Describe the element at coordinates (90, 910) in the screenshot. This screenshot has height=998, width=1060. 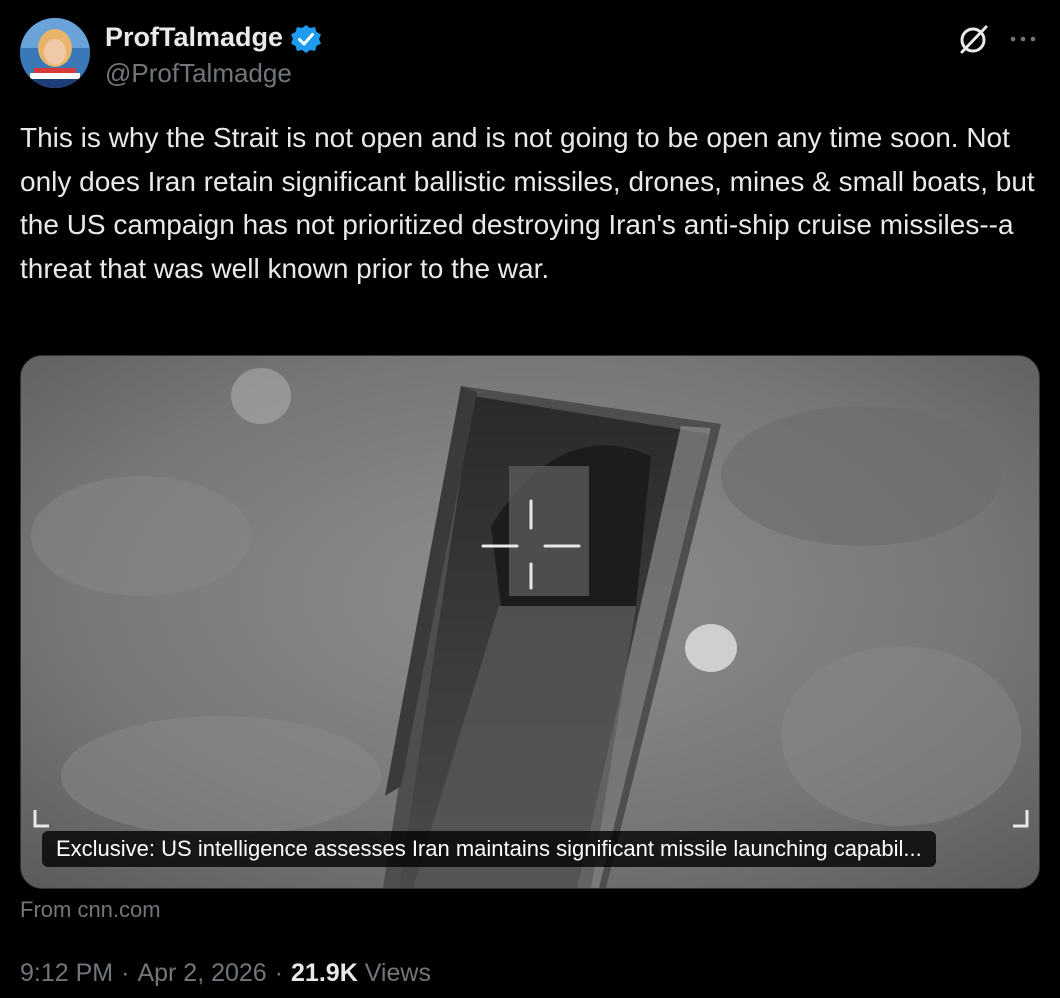
I see `link-card-source: From cnn.com` at that location.